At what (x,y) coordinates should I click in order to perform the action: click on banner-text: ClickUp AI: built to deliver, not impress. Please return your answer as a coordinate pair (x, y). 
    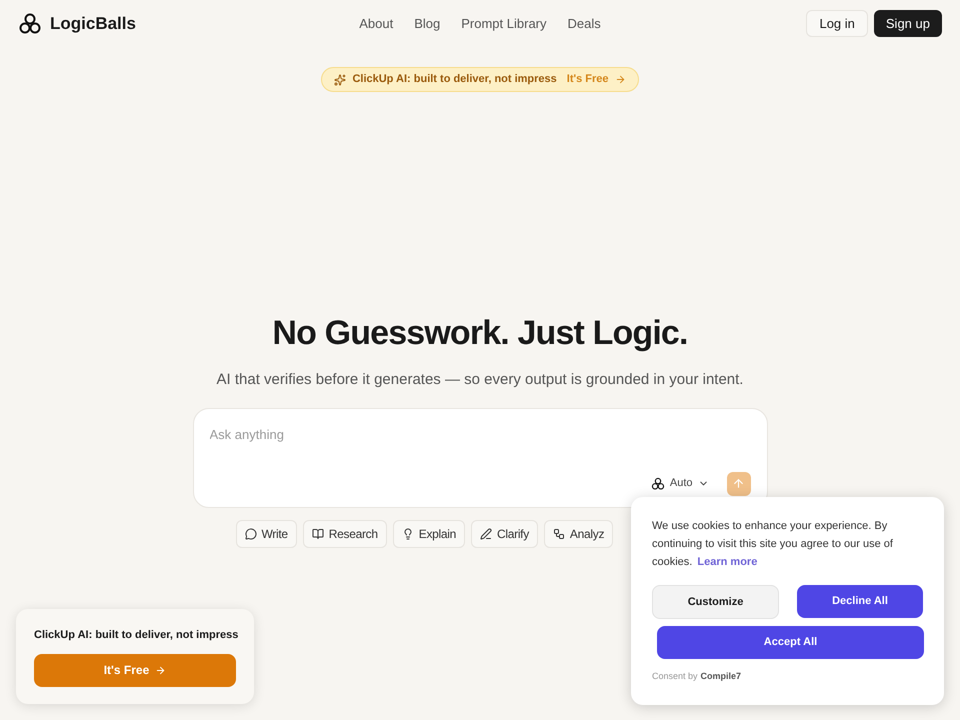
    Looking at the image, I should click on (454, 80).